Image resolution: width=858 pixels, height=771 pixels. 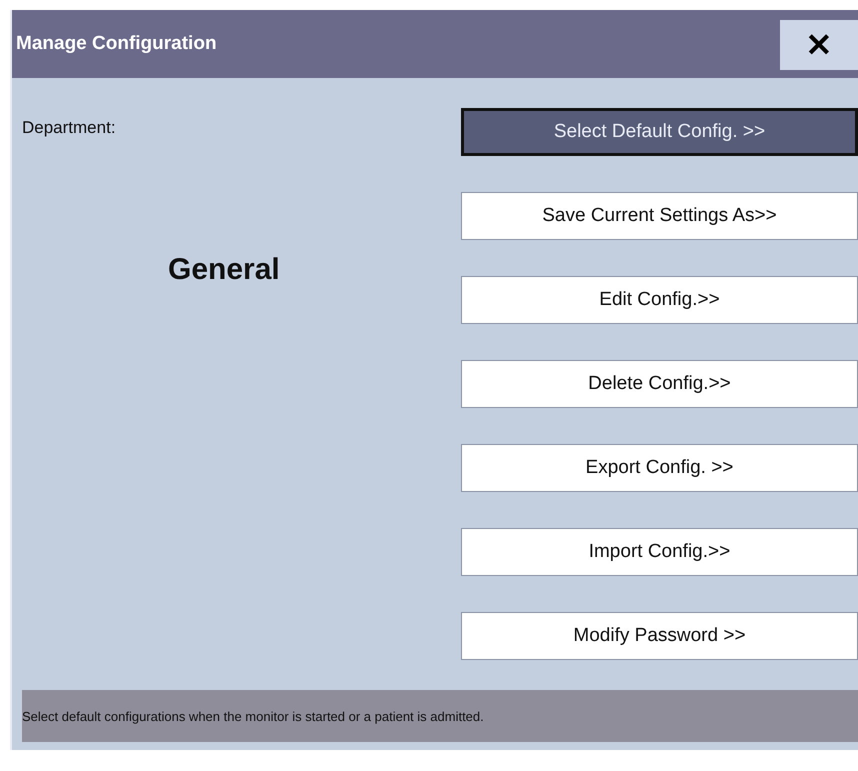 I want to click on close-button: ✕, so click(x=819, y=45).